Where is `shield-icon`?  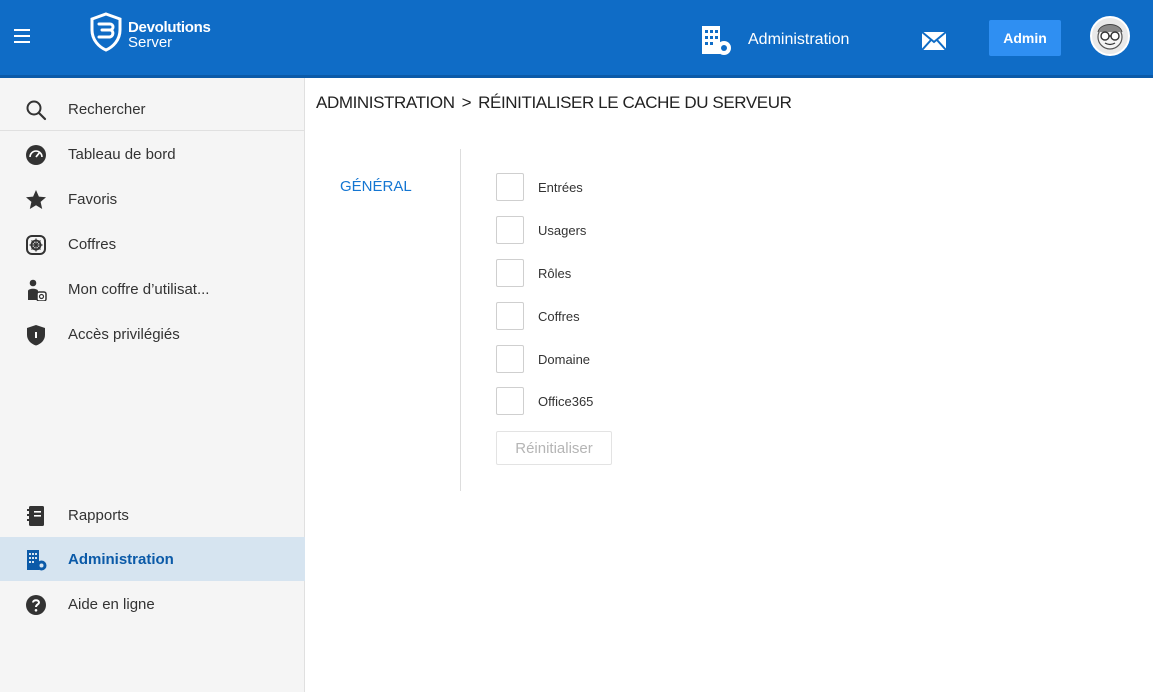
shield-icon is located at coordinates (36, 335).